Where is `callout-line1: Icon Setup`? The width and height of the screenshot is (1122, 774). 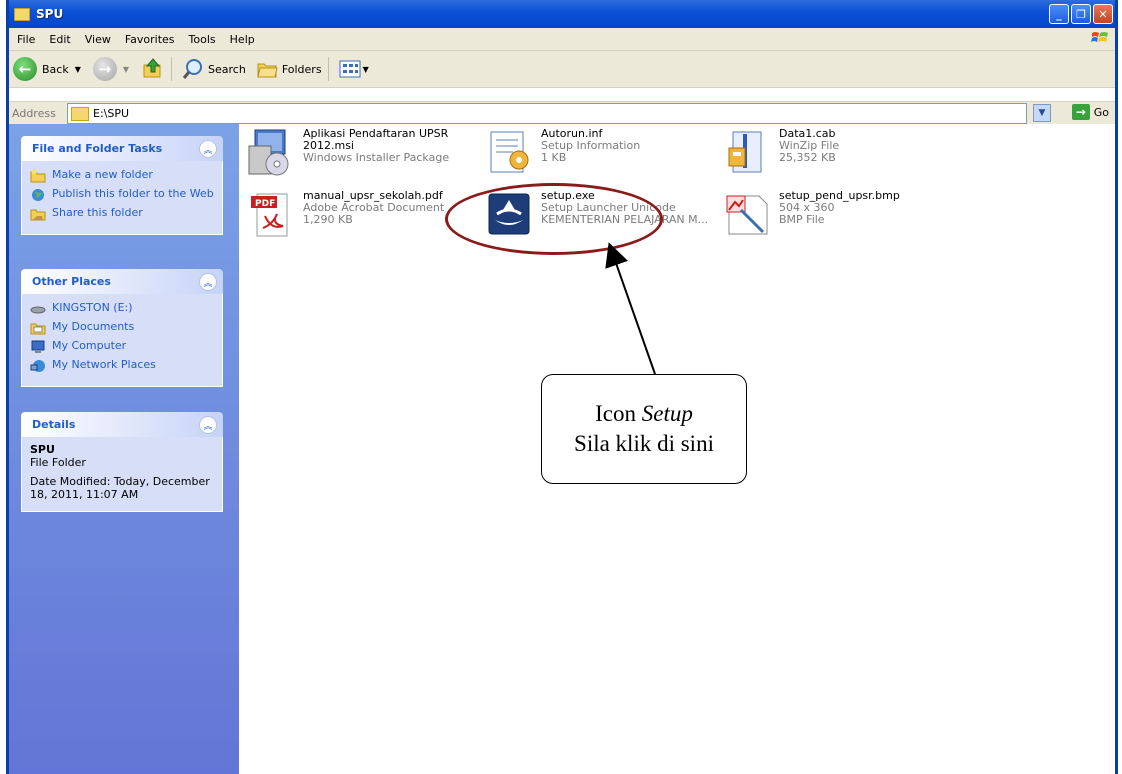
callout-line1: Icon Setup is located at coordinates (644, 414).